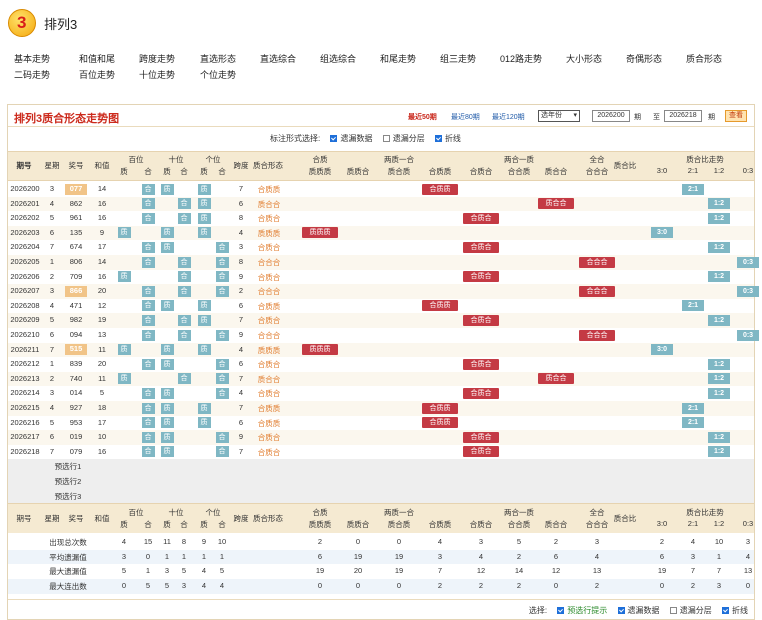 This screenshot has height=620, width=762. Describe the element at coordinates (269, 292) in the screenshot. I see `shape-cell: 合合合` at that location.